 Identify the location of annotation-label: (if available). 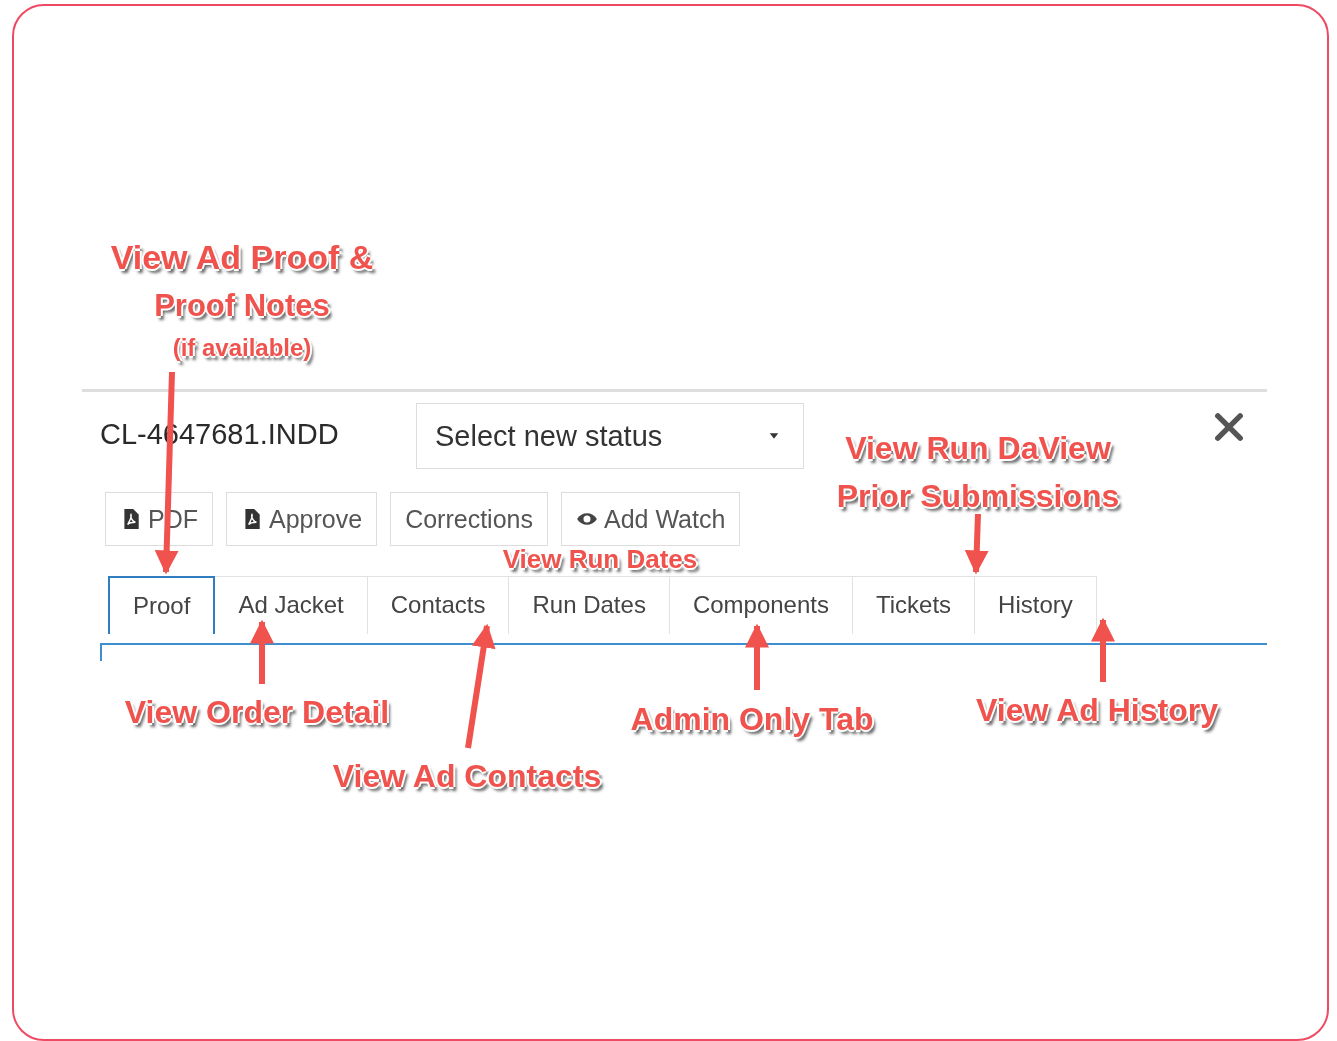
(242, 347).